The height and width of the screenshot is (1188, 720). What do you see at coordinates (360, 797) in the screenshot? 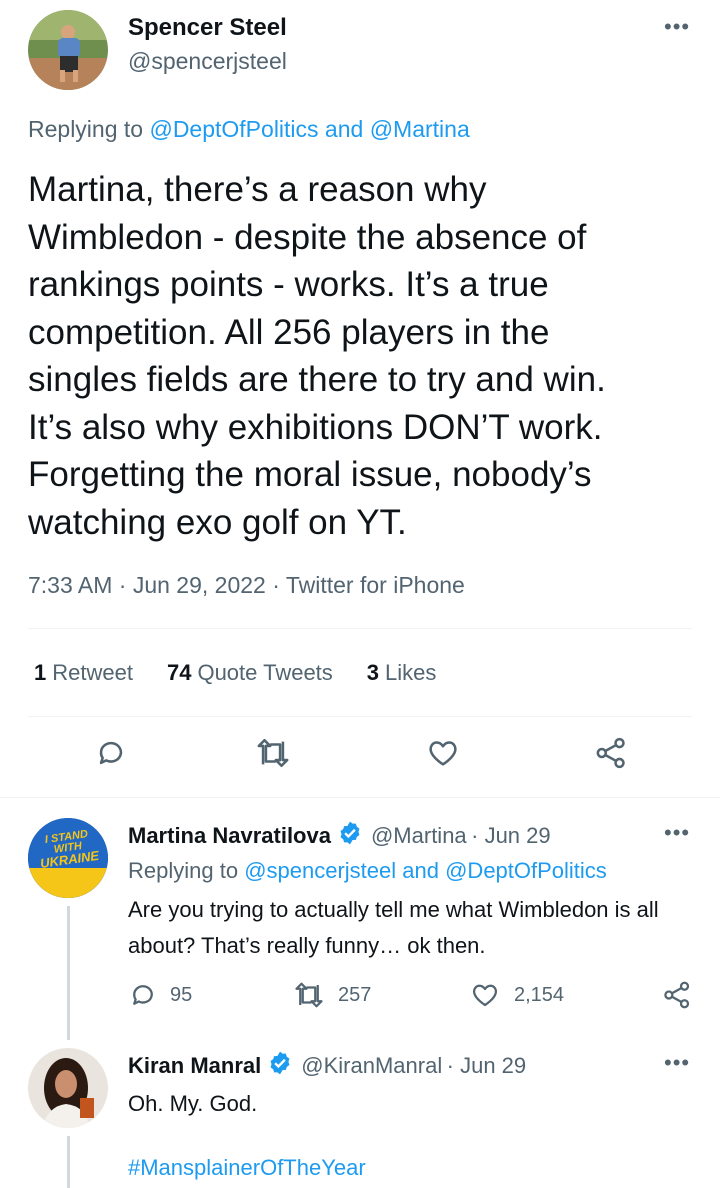
I see `section-divider` at bounding box center [360, 797].